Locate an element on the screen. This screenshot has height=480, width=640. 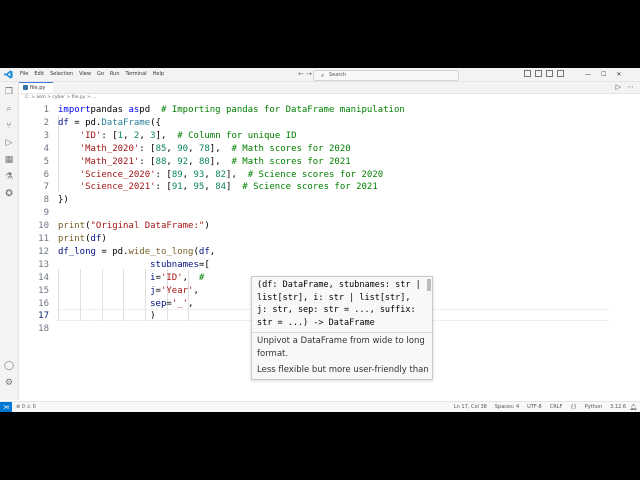
extensions-icon: ▦ is located at coordinates (9, 160).